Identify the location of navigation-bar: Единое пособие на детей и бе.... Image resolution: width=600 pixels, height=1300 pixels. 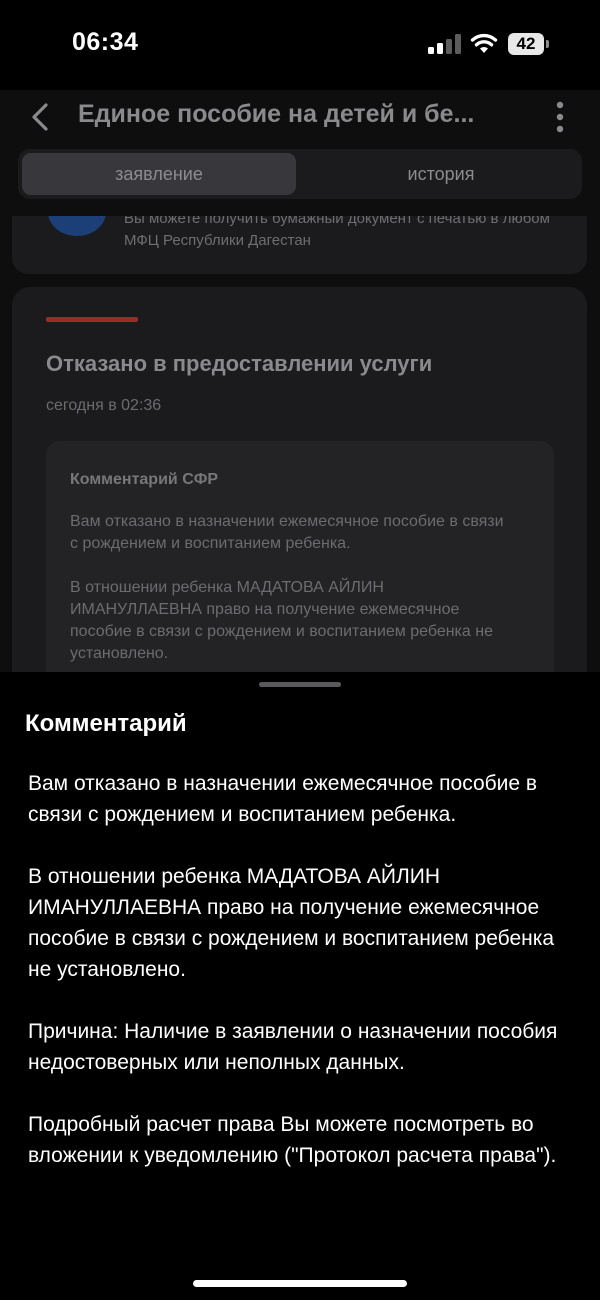
(300, 117).